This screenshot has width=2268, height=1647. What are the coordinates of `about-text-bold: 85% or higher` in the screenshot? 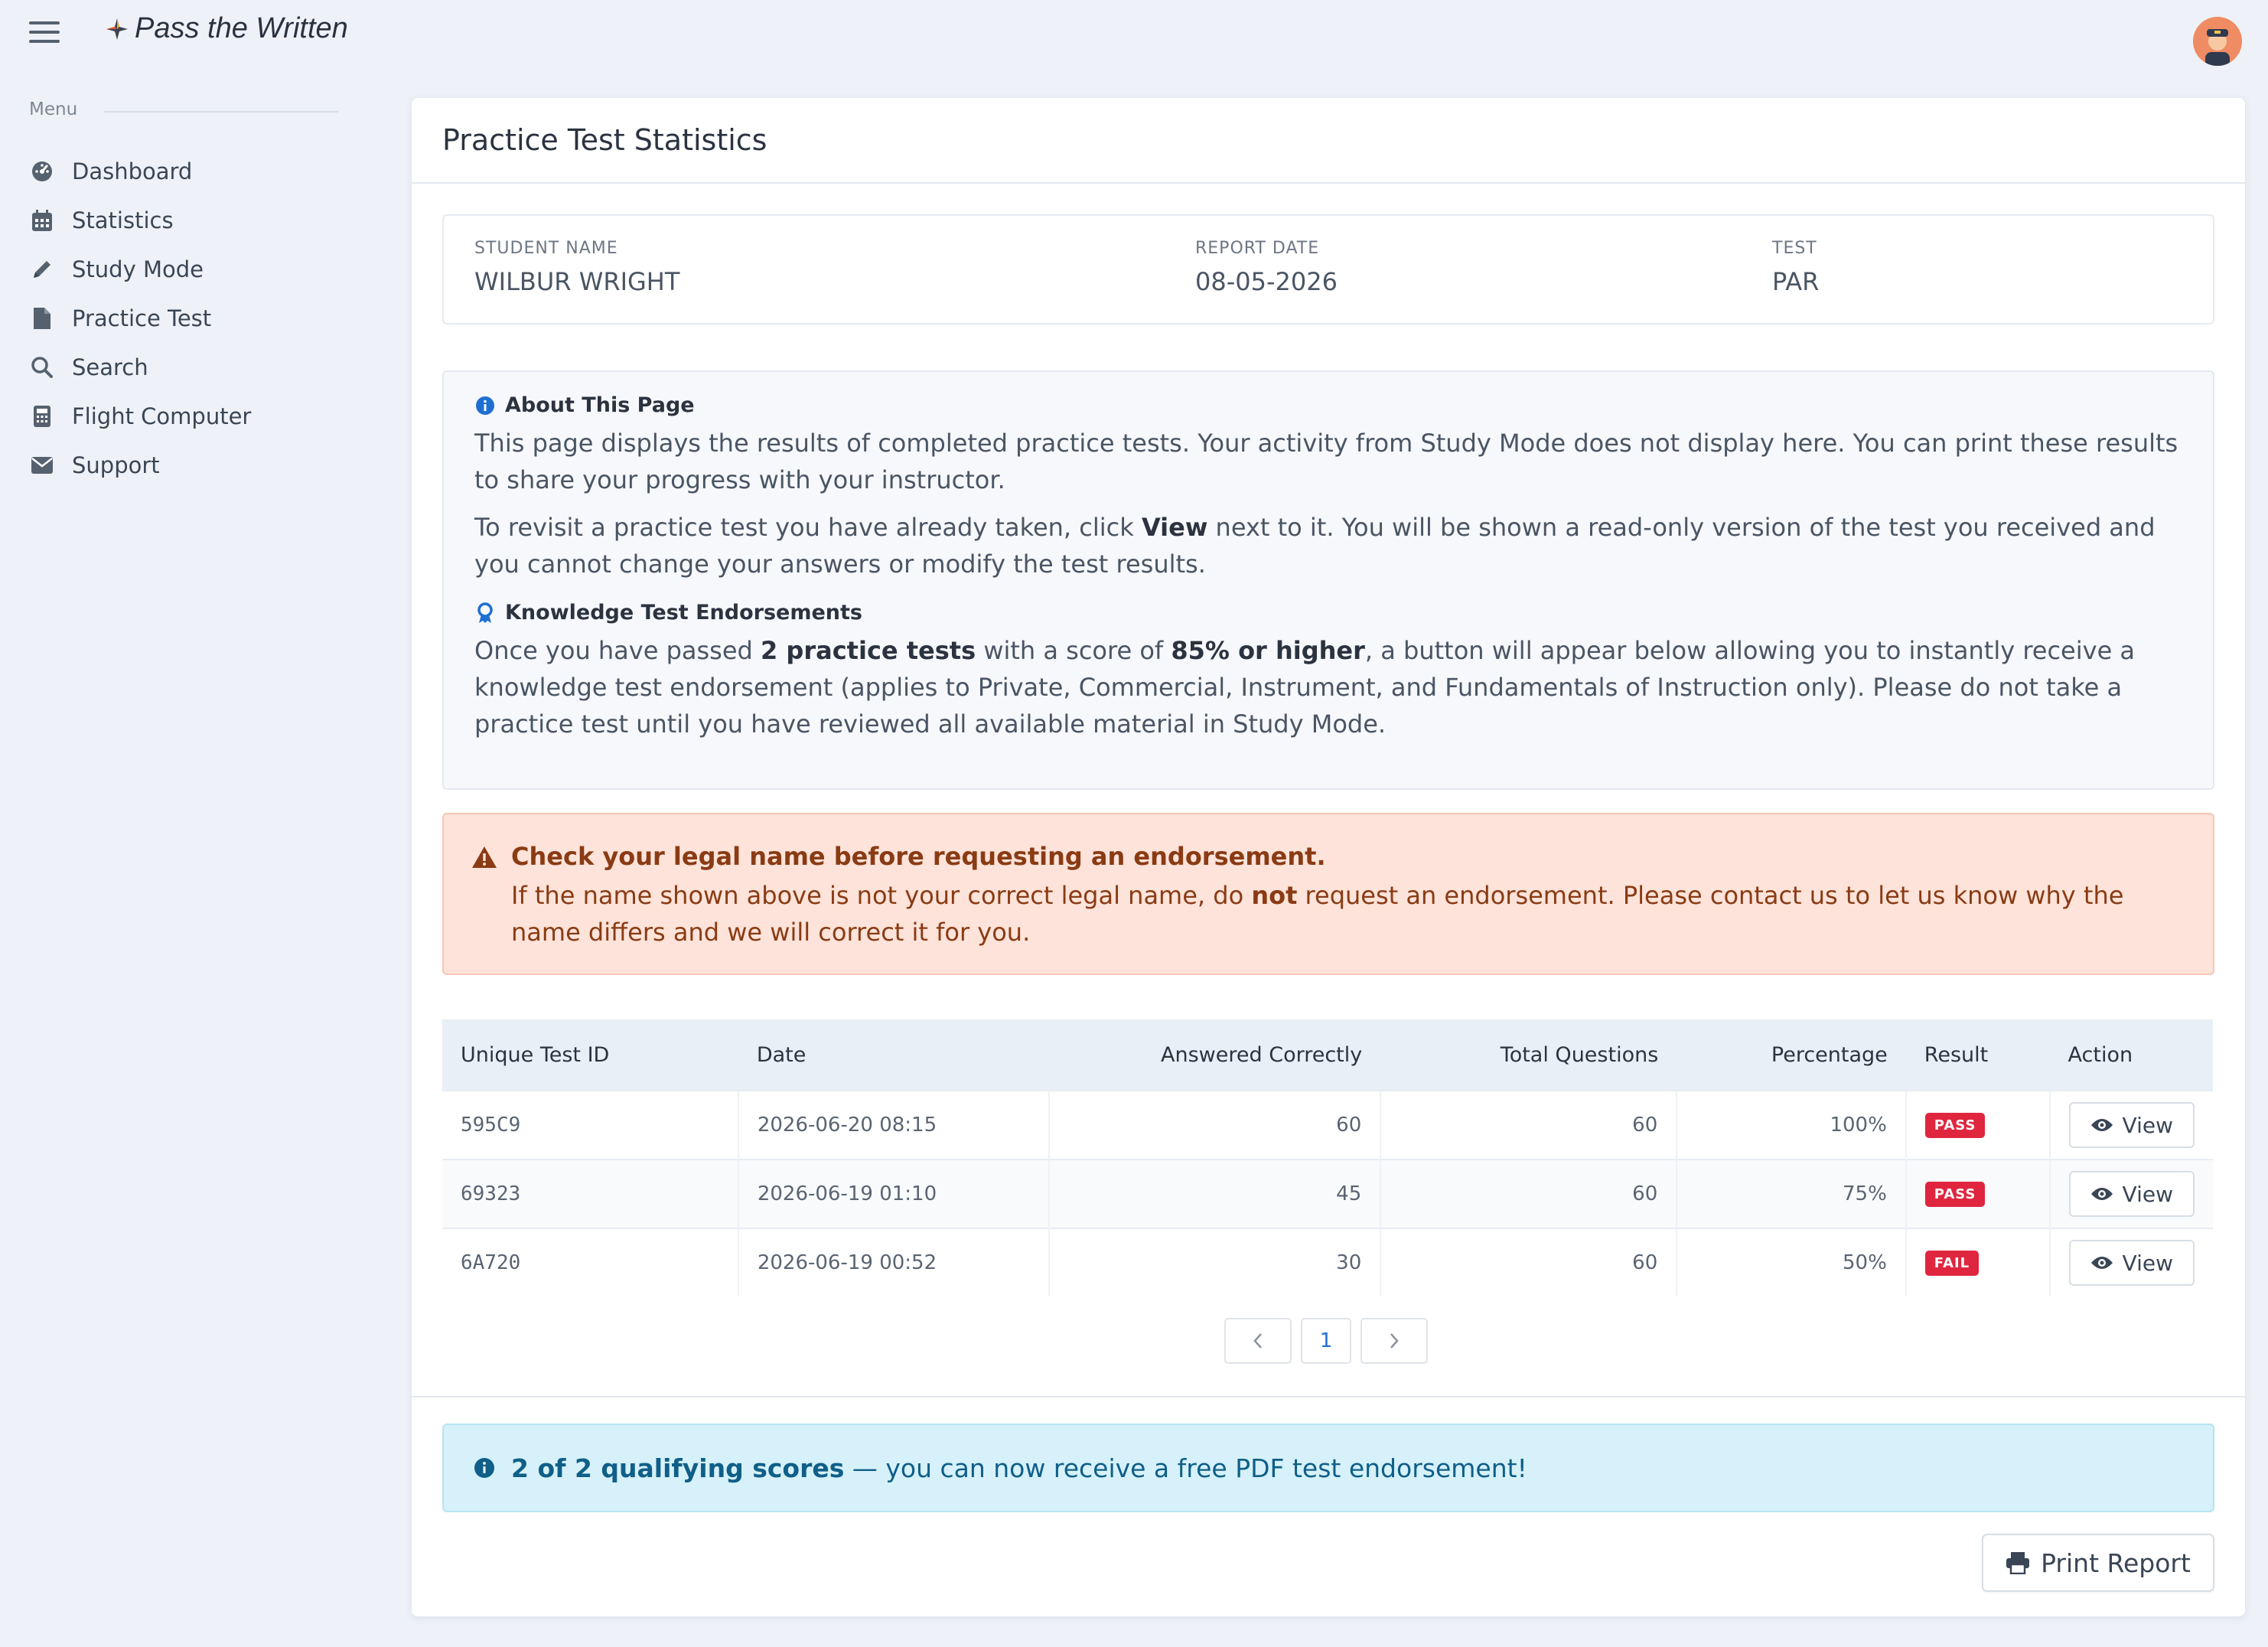 It's located at (1268, 650).